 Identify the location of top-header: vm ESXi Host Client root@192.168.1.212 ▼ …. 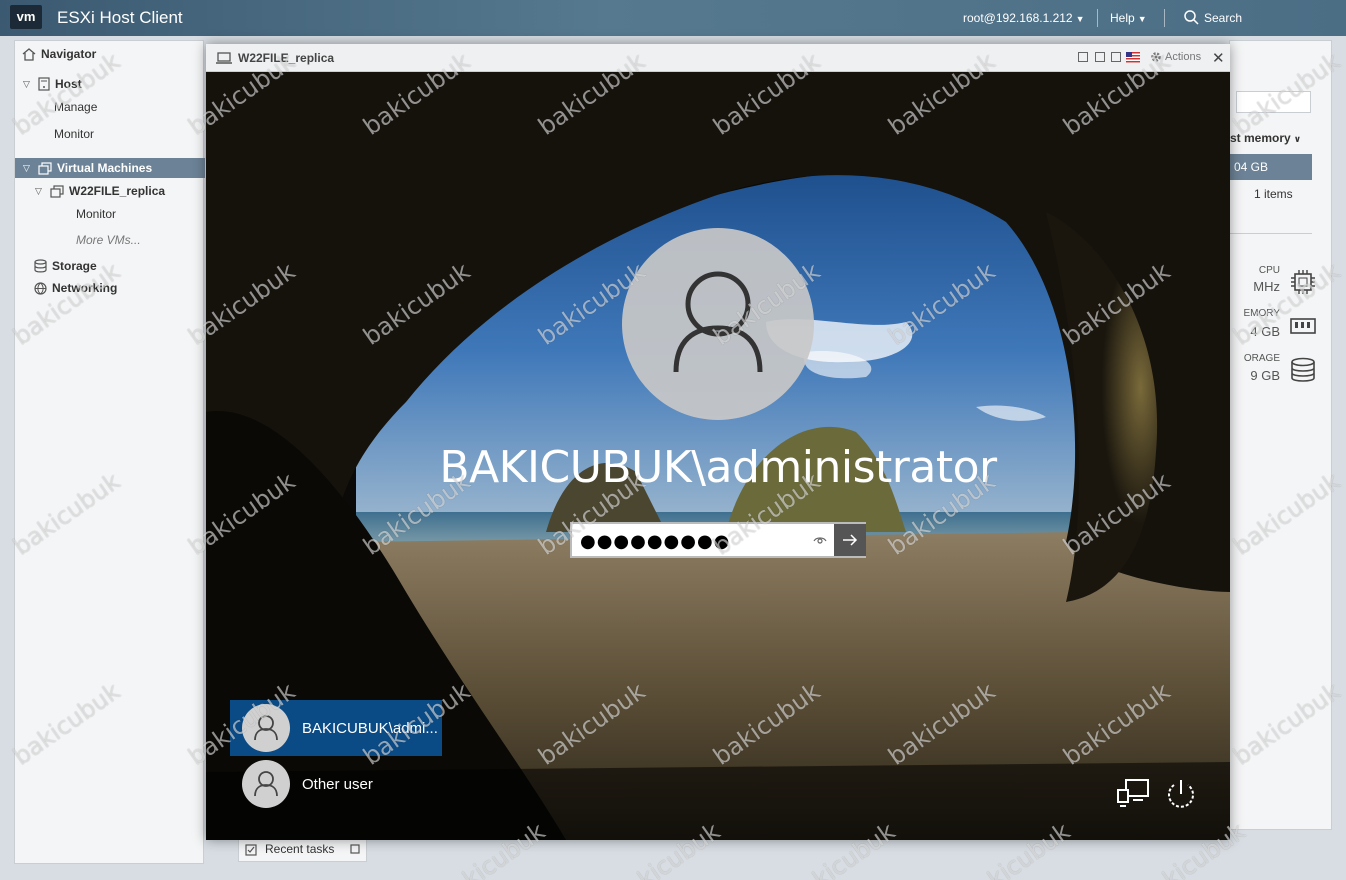
(673, 18).